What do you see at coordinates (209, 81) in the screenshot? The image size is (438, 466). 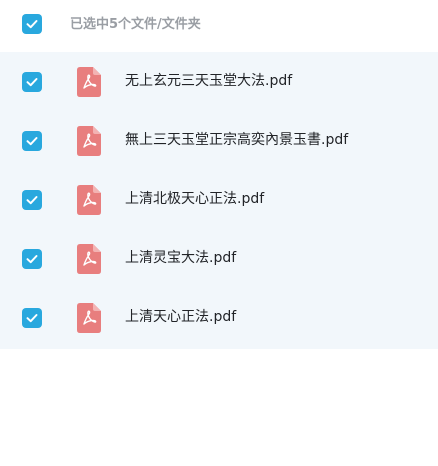 I see `file-name: 无上玄元三天玉堂大法.pdf` at bounding box center [209, 81].